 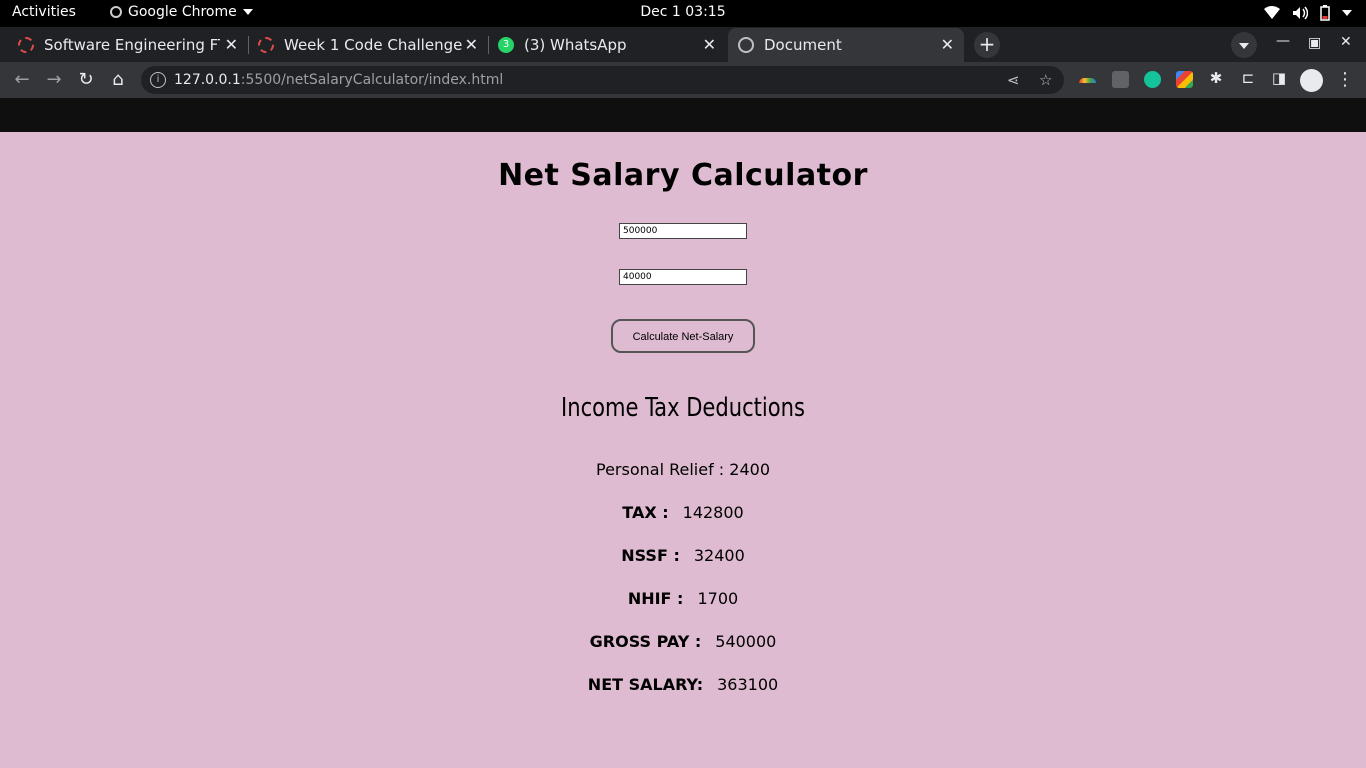 I want to click on power-menu-icon, so click(x=1347, y=13).